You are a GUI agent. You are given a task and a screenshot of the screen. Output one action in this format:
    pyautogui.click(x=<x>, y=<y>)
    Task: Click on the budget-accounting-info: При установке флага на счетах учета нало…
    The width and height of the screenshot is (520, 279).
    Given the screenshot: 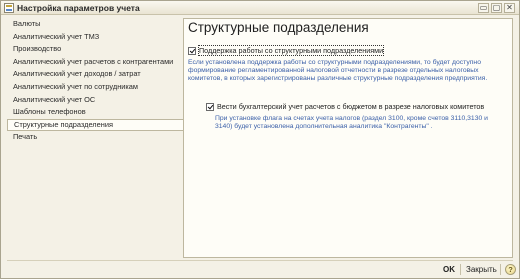 What is the action you would take?
    pyautogui.click(x=351, y=123)
    